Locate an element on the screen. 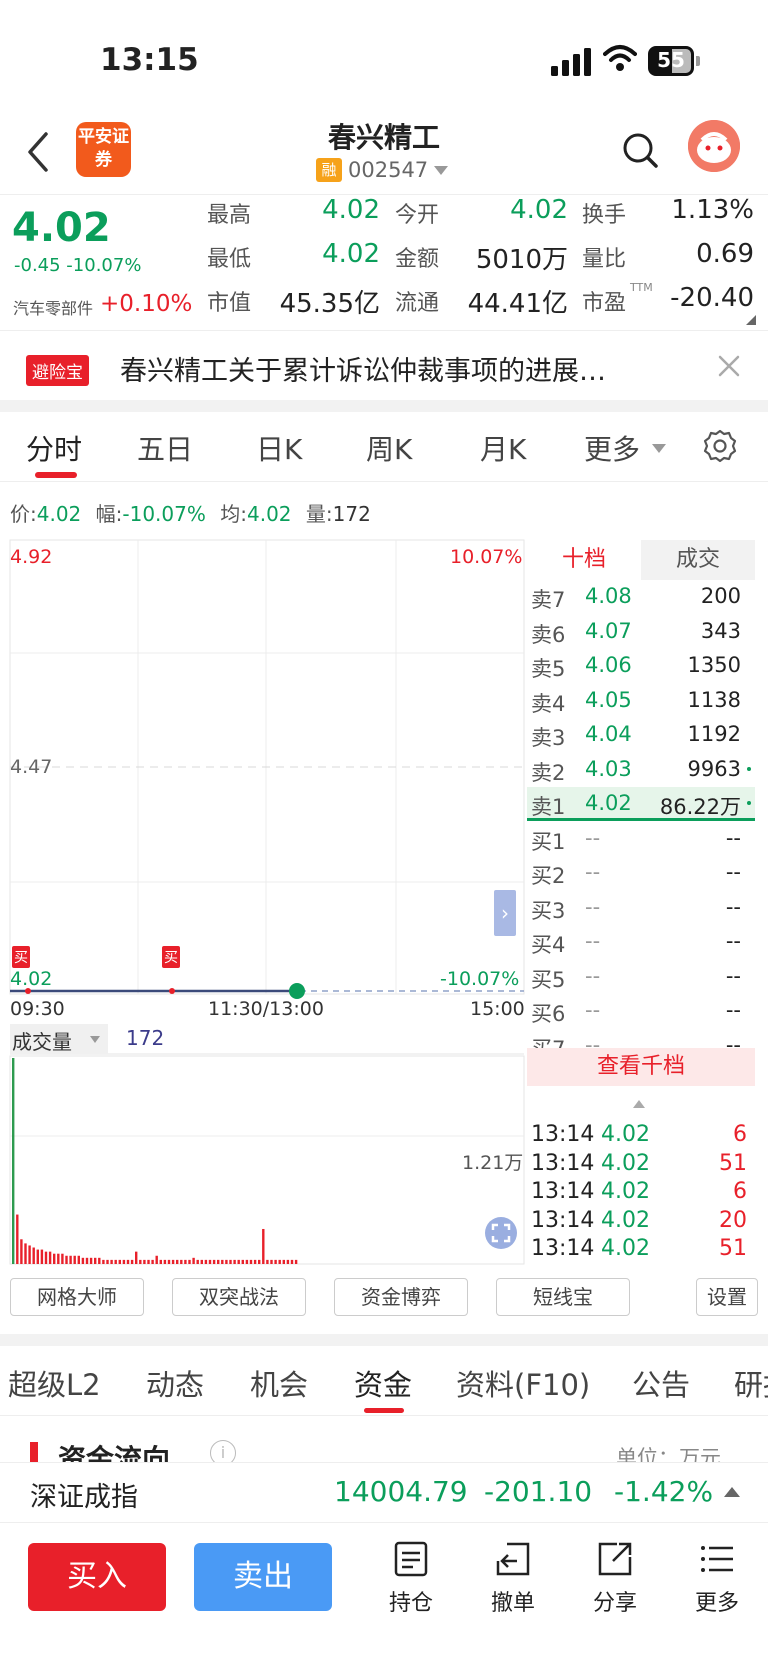 This screenshot has height=1670, width=768. close-icon is located at coordinates (729, 366).